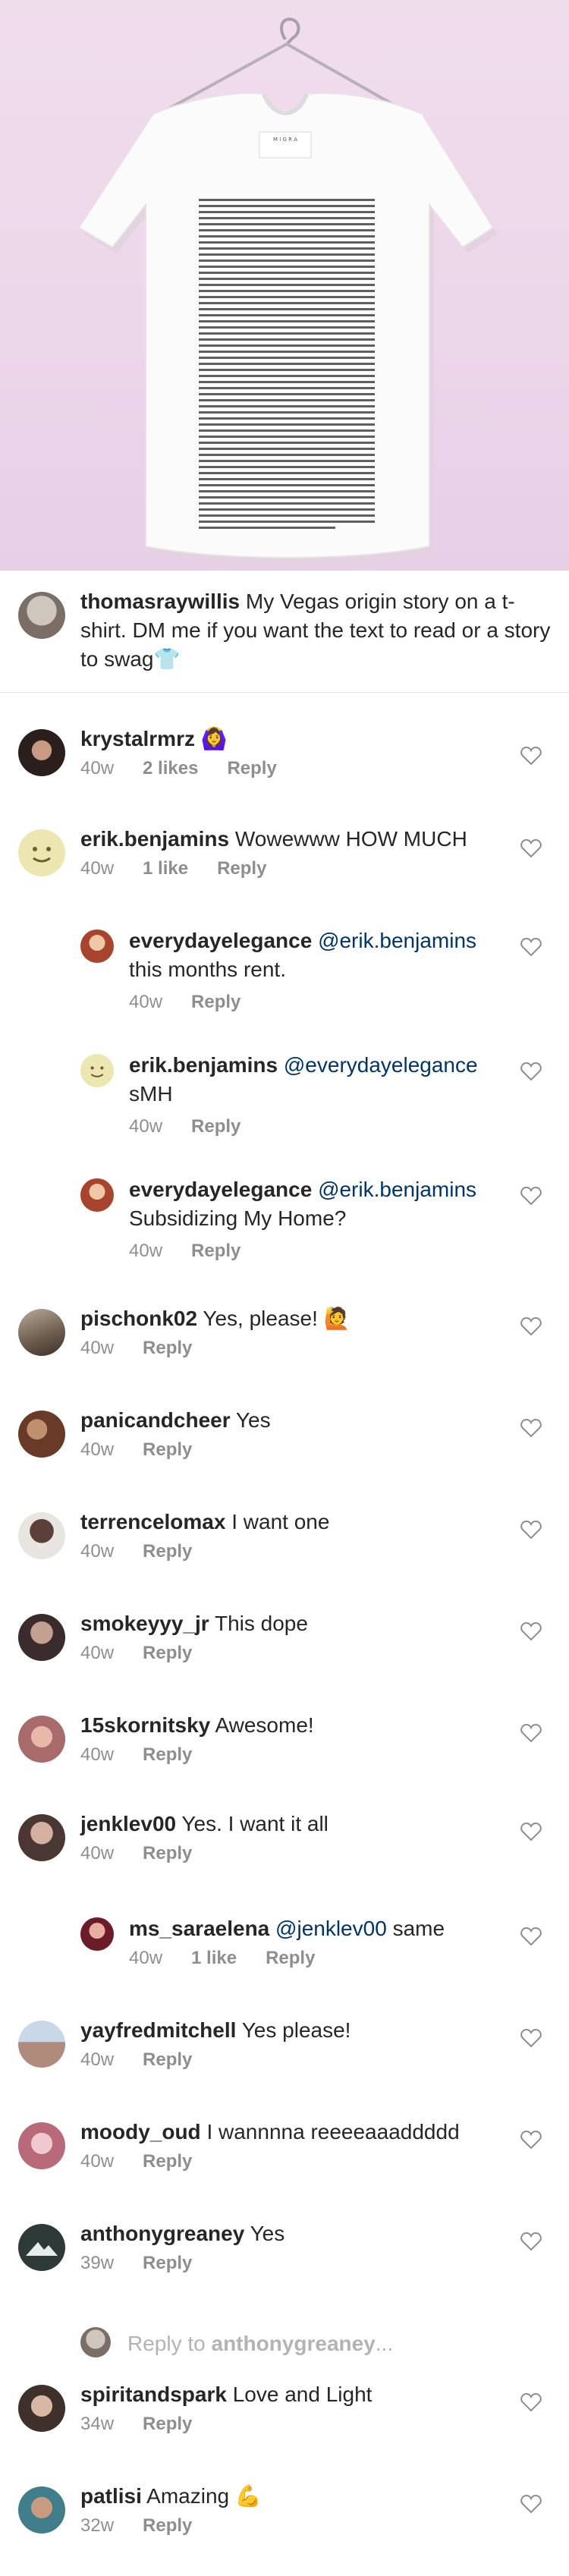  What do you see at coordinates (285, 140) in the screenshot?
I see `svg-text: M I G R A` at bounding box center [285, 140].